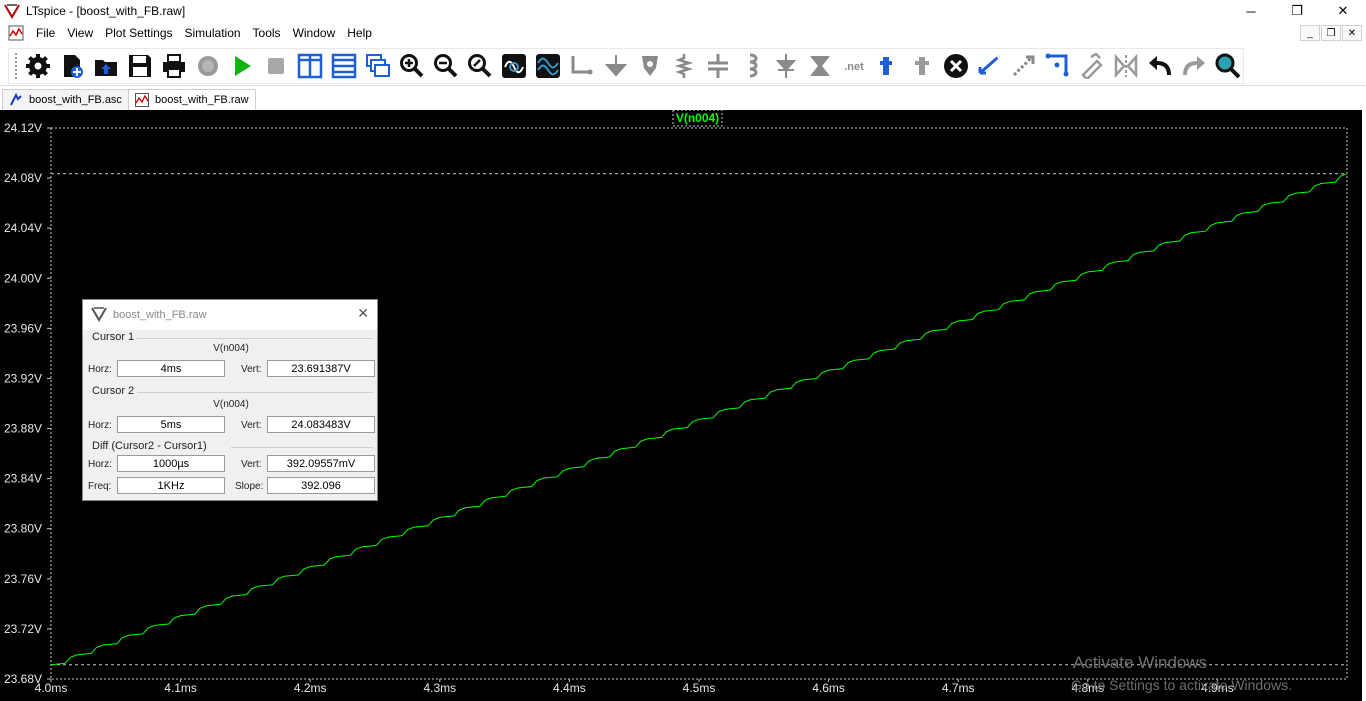 This screenshot has width=1366, height=701. What do you see at coordinates (302, 447) in the screenshot?
I see `diff-separator` at bounding box center [302, 447].